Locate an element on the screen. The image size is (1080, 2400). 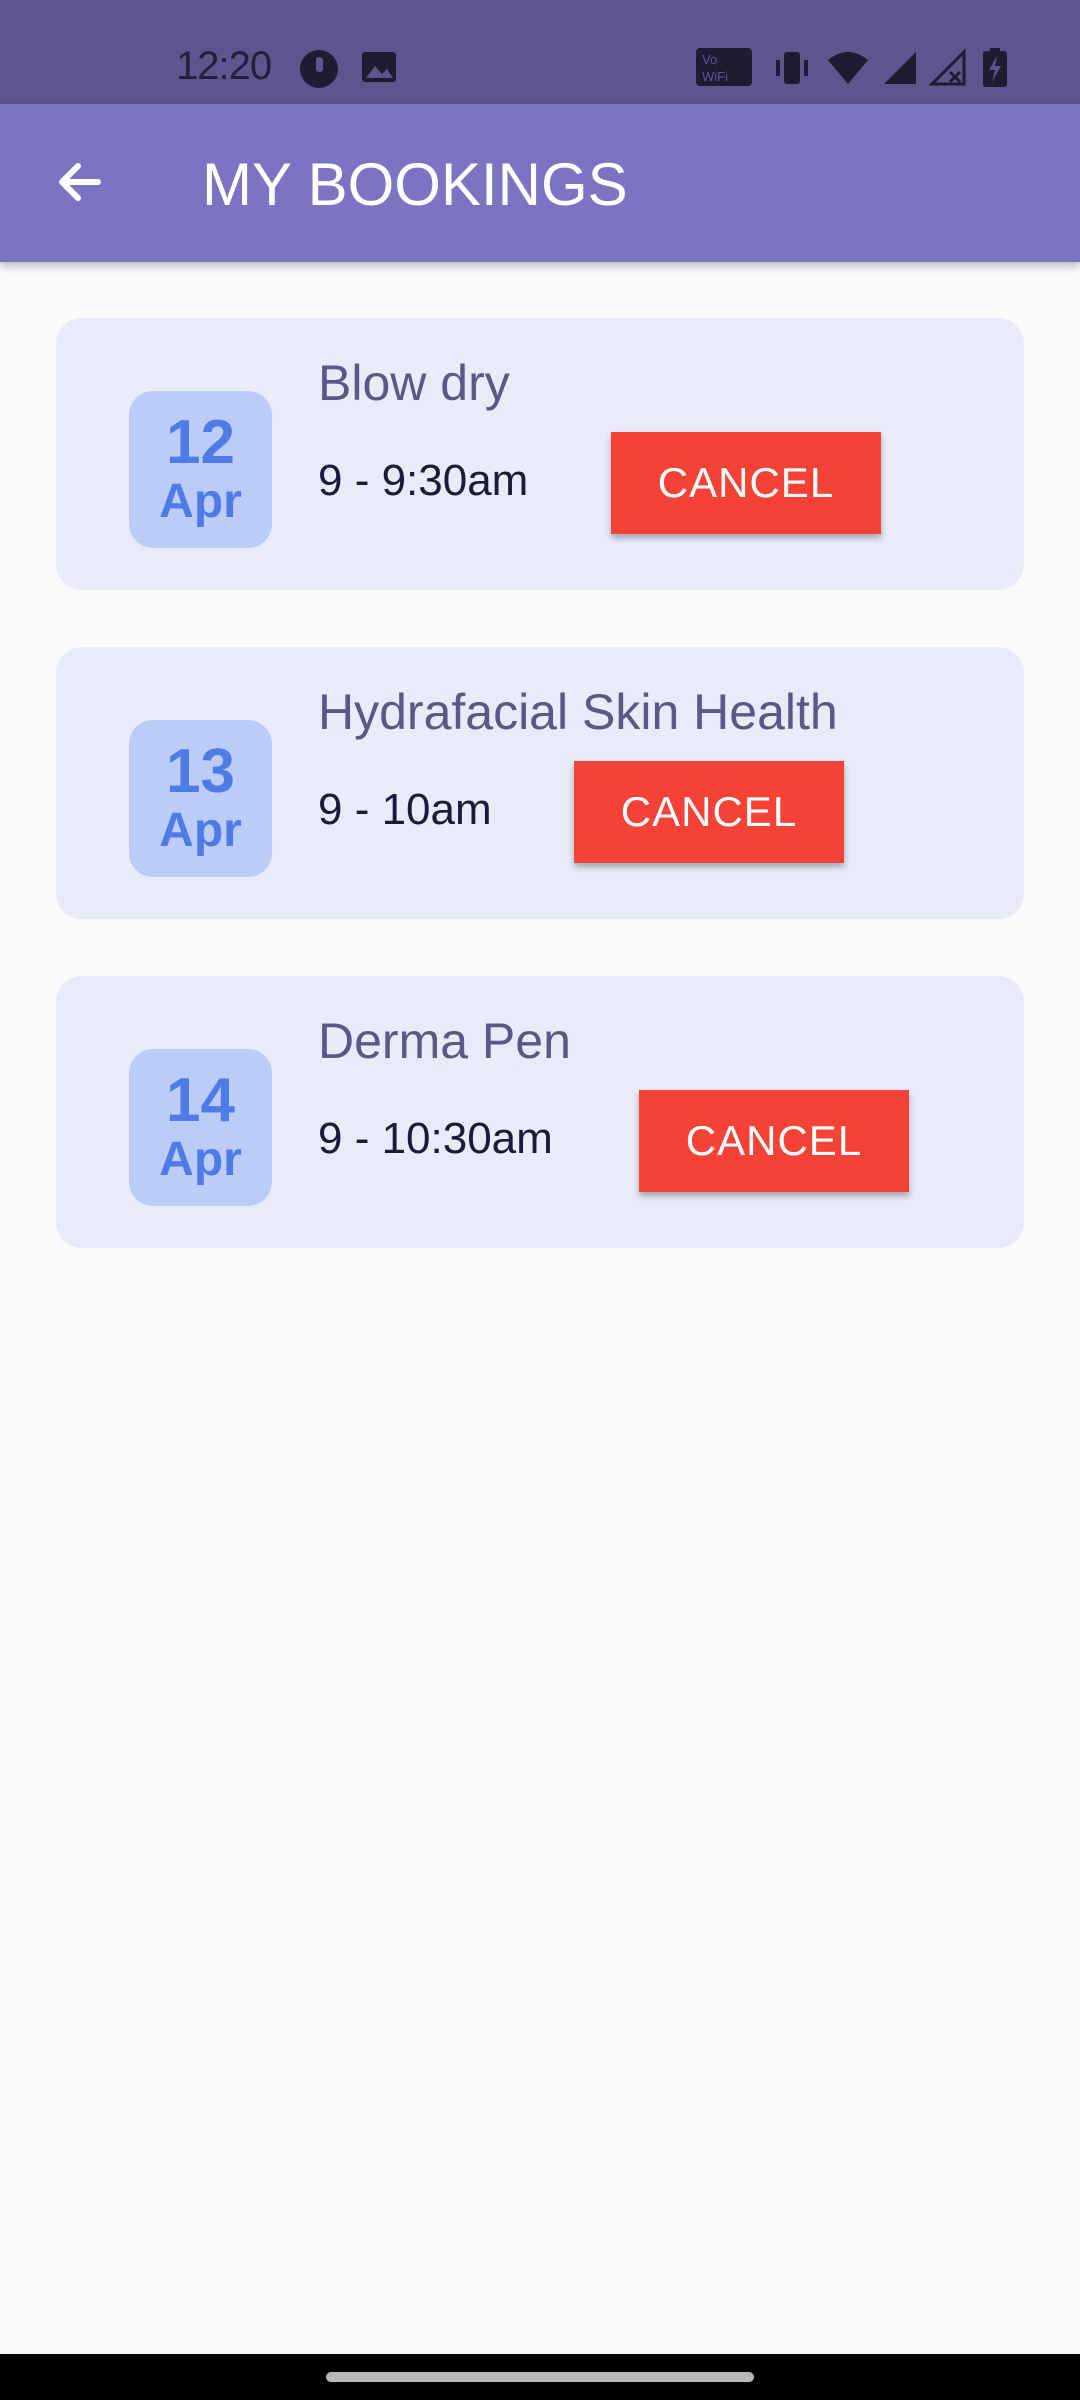
wifi-icon is located at coordinates (848, 70).